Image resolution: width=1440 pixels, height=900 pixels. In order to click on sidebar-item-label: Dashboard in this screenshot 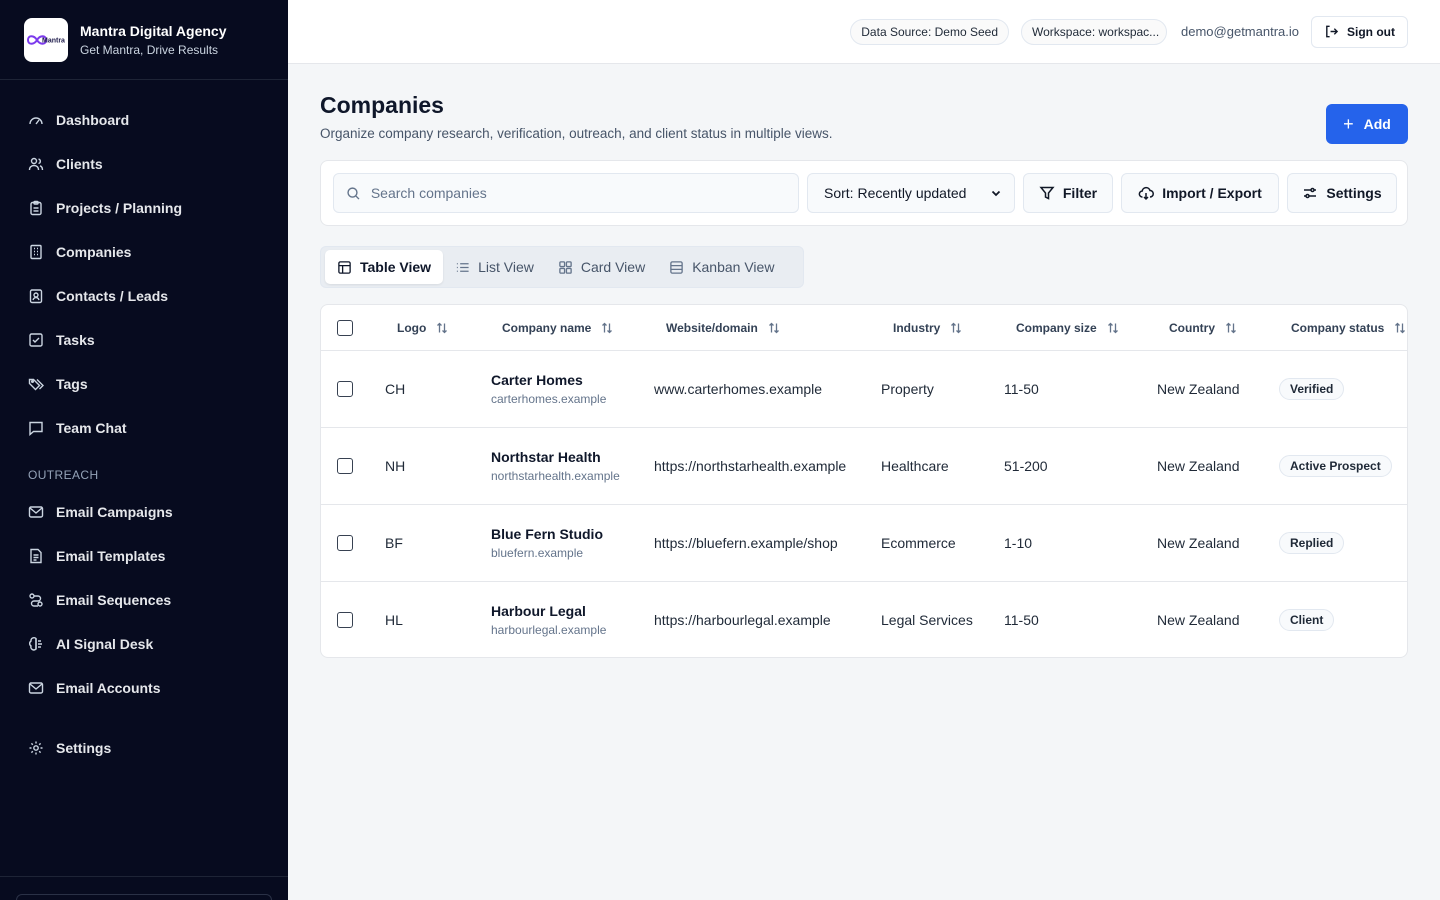, I will do `click(93, 120)`.